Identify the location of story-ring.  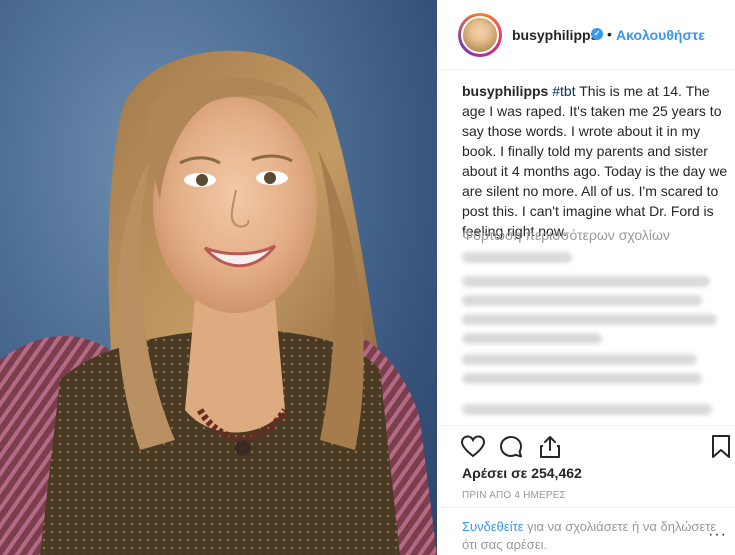
(480, 35).